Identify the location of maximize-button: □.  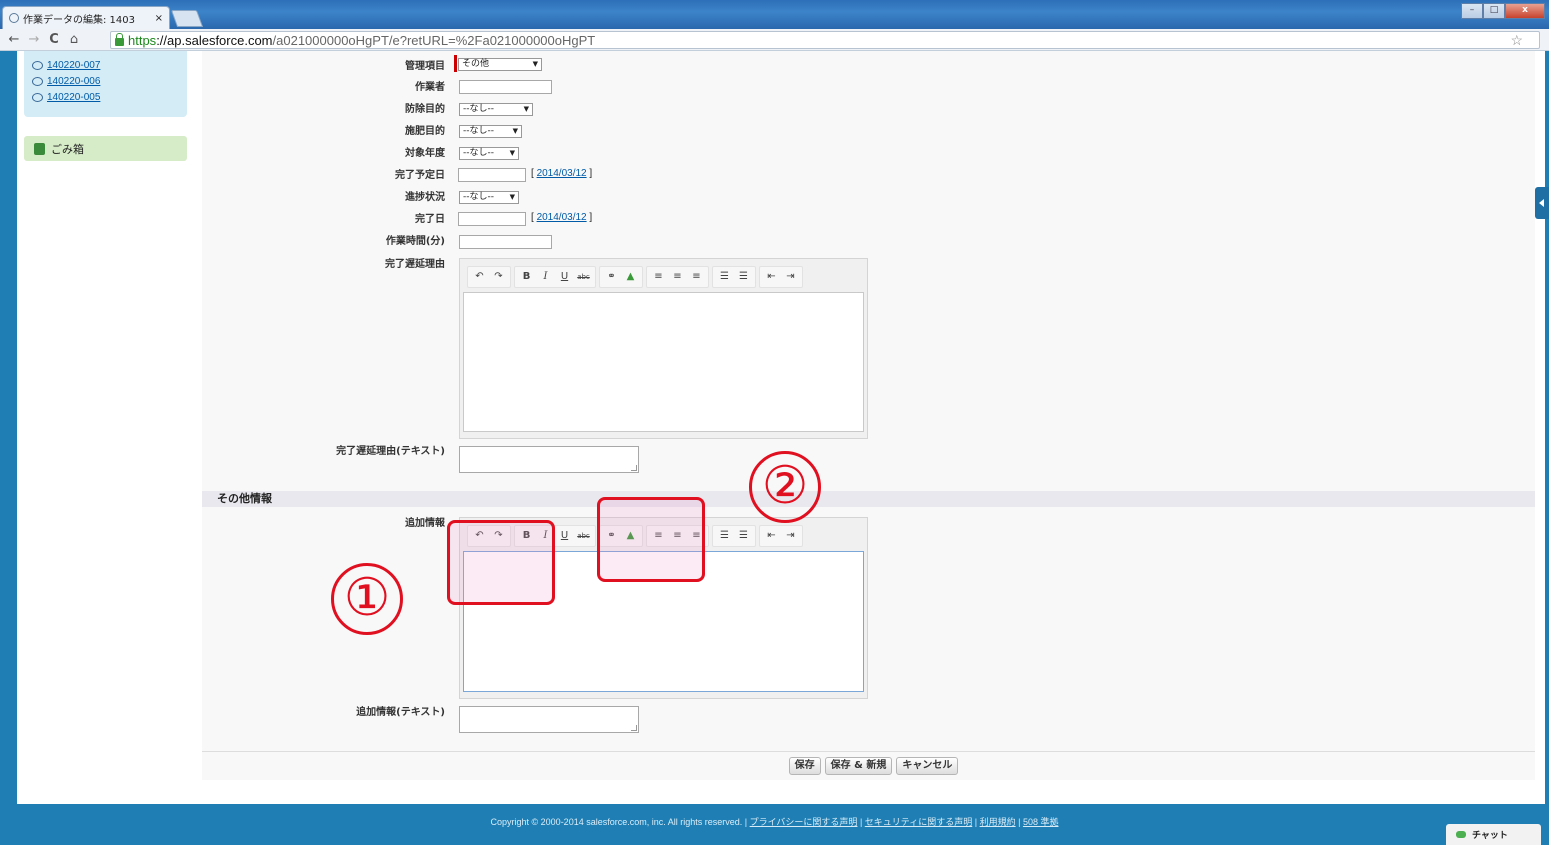
(1494, 11).